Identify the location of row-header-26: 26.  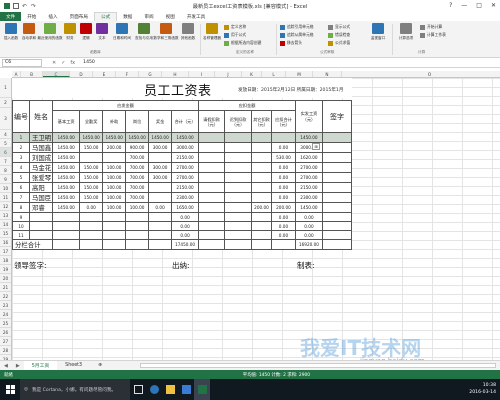
(5, 332).